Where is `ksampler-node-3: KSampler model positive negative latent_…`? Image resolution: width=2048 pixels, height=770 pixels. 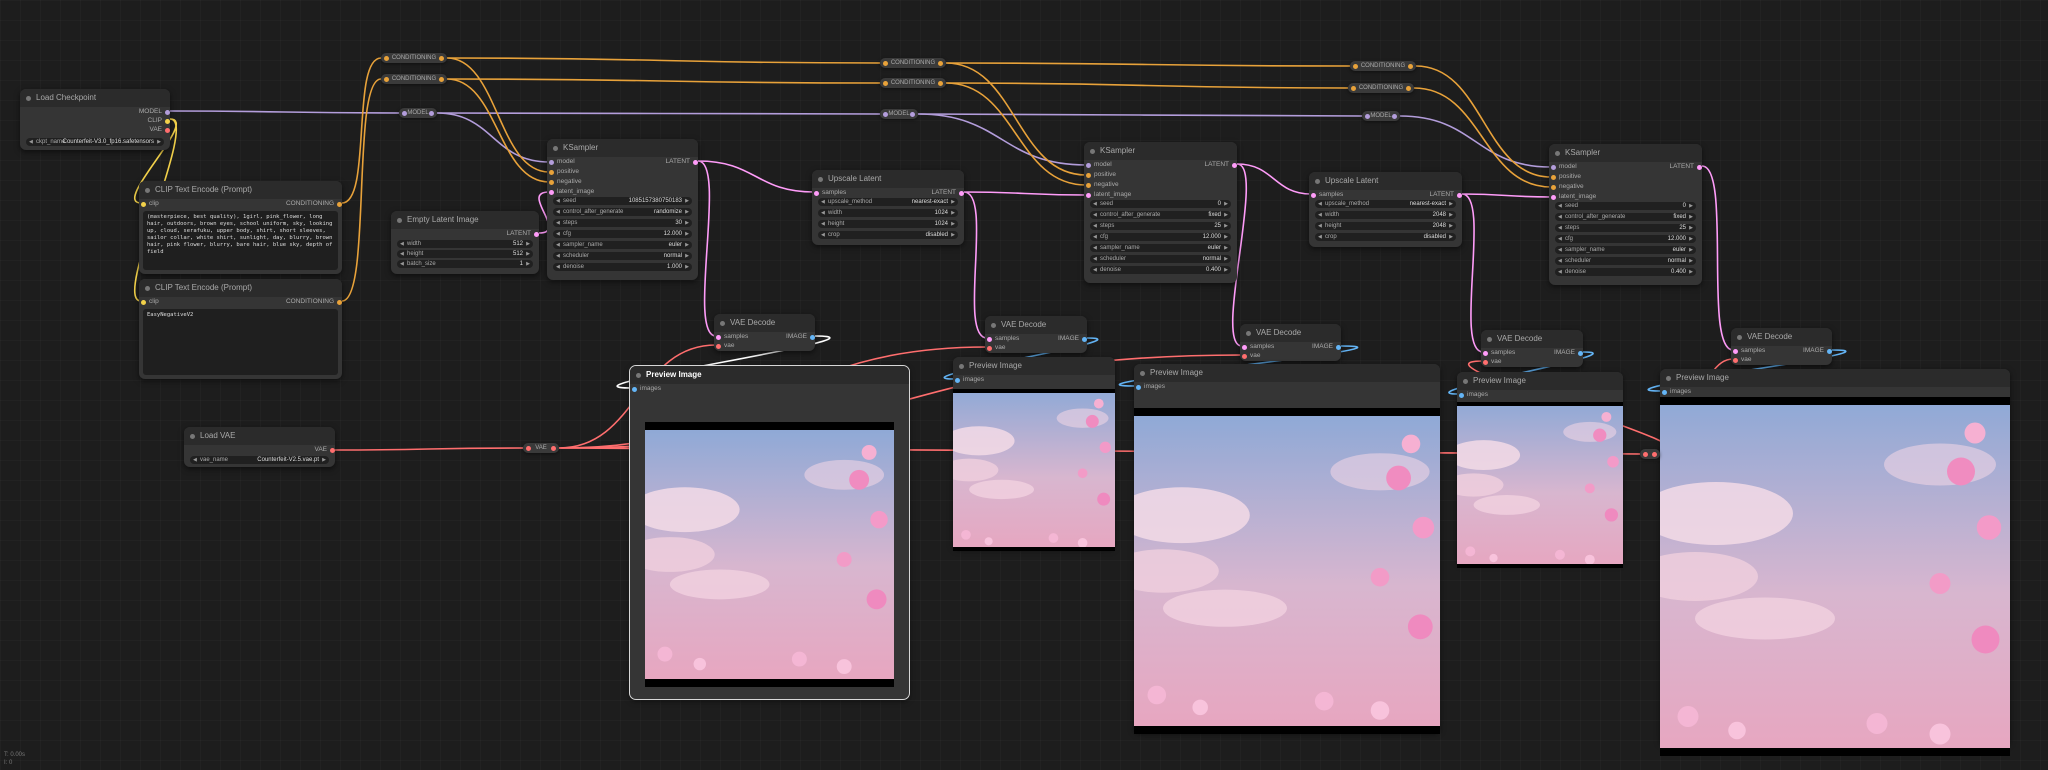
ksampler-node-3: KSampler model positive negative latent_… is located at coordinates (1625, 214).